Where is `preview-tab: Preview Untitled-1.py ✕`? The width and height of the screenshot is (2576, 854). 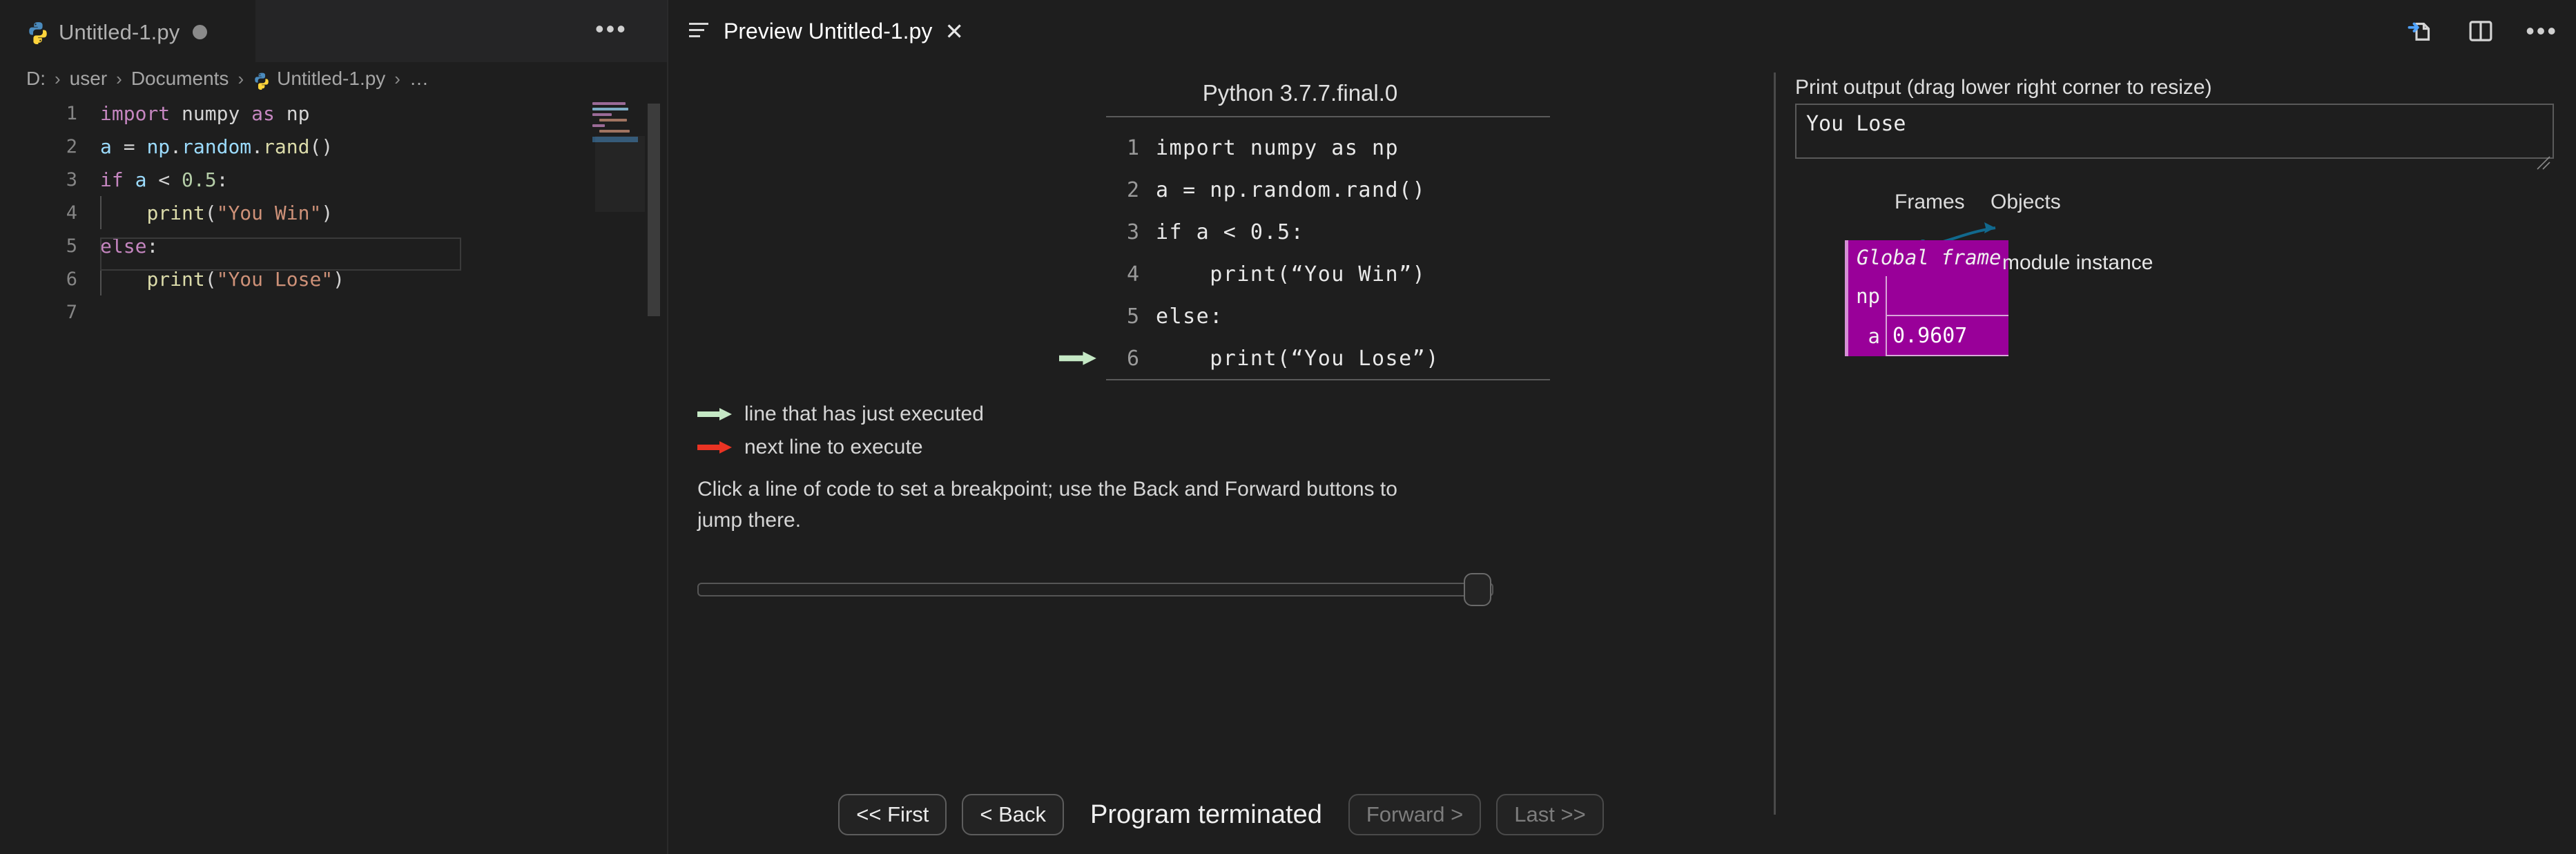
preview-tab: Preview Untitled-1.py ✕ is located at coordinates (816, 31).